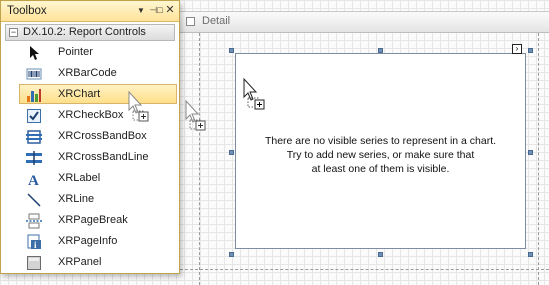  Describe the element at coordinates (231, 152) in the screenshot. I see `resize-handle-middle-left` at that location.